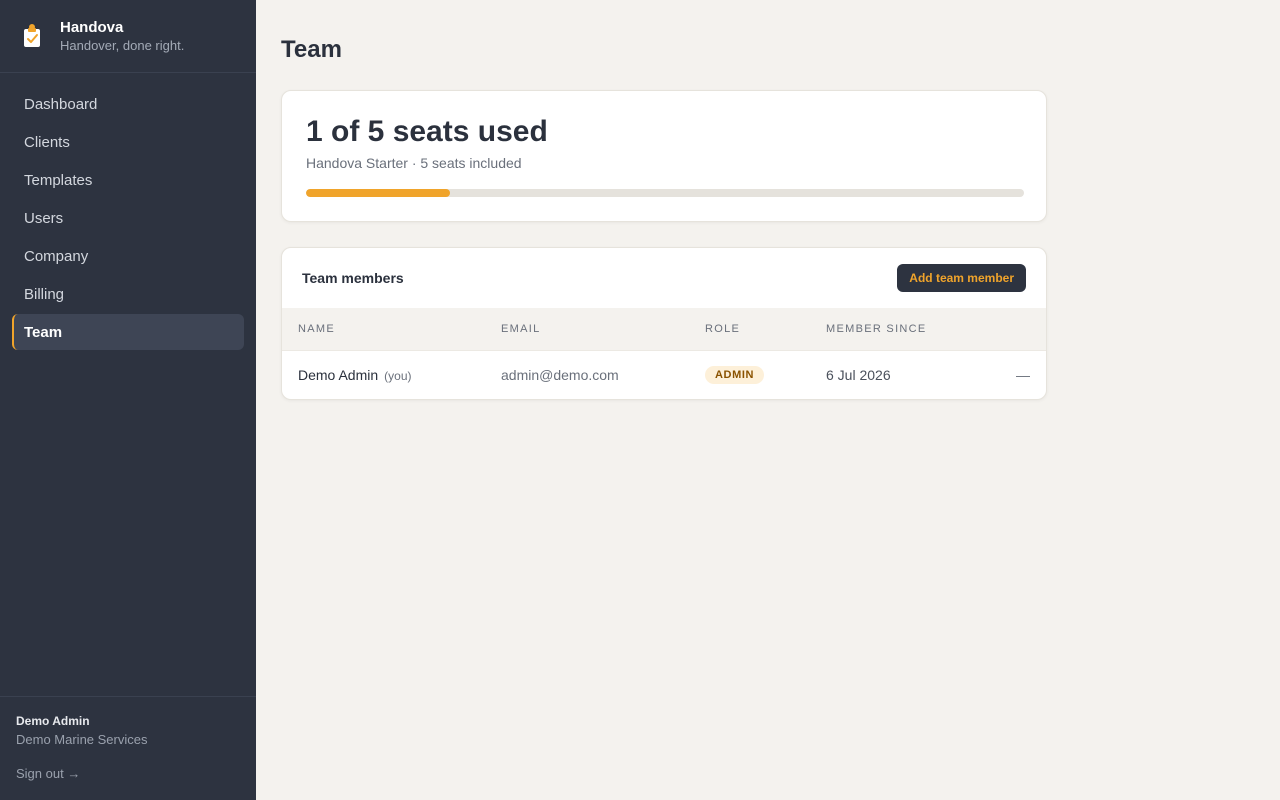 This screenshot has height=800, width=1280. I want to click on page-title: Team, so click(311, 49).